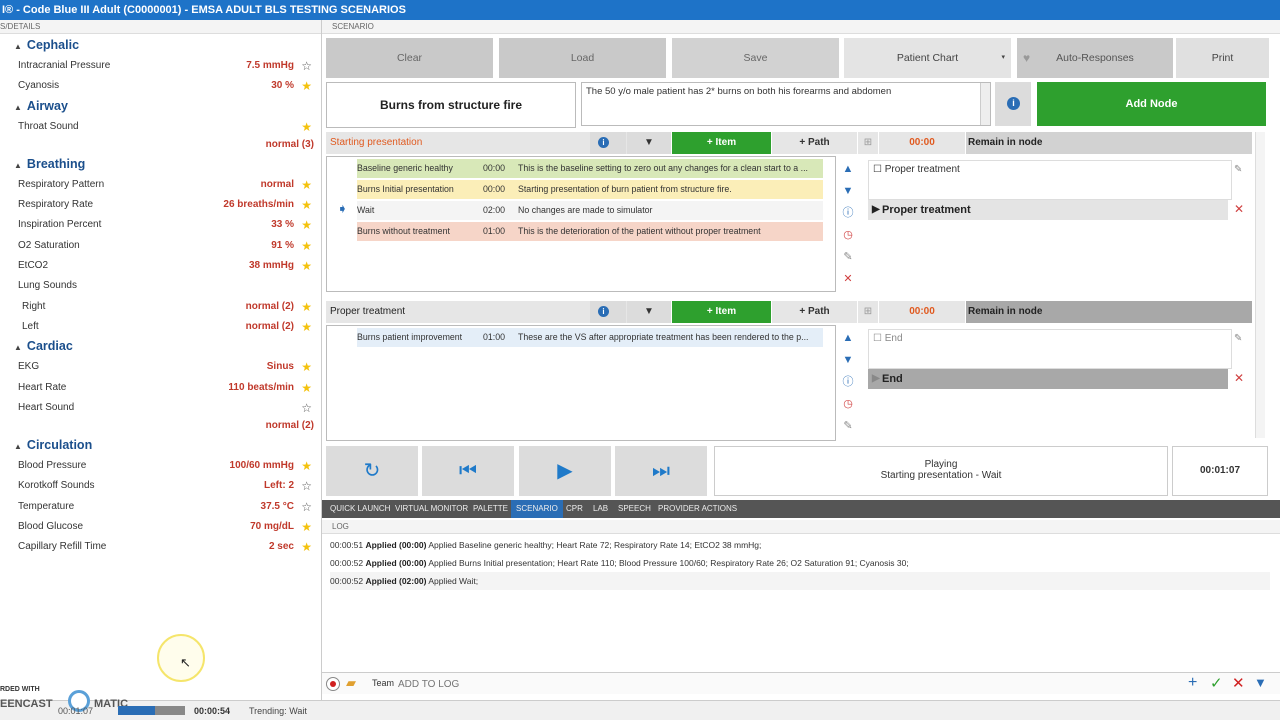 This screenshot has width=1280, height=720. I want to click on parameter-row: Temperature 37.5 °C ☆, so click(165, 507).